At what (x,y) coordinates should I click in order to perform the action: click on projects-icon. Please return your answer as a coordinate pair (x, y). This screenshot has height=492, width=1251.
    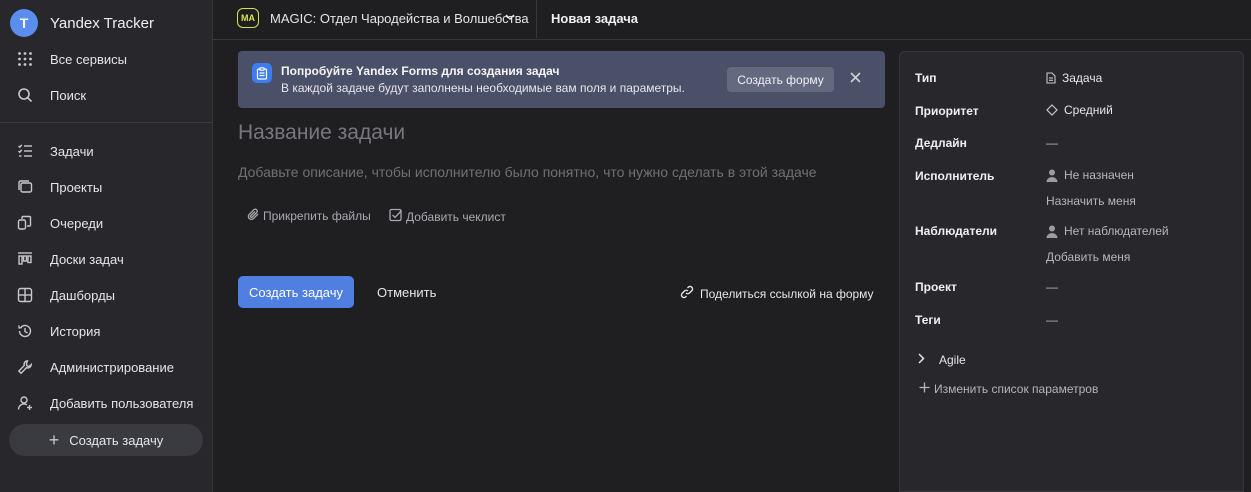
    Looking at the image, I should click on (25, 187).